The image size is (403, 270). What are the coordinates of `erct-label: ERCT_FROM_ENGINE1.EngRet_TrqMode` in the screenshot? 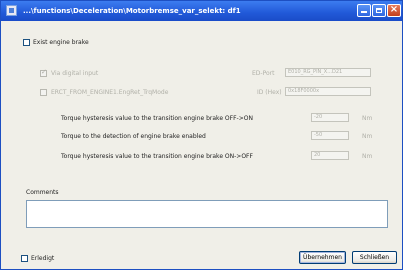 It's located at (110, 92).